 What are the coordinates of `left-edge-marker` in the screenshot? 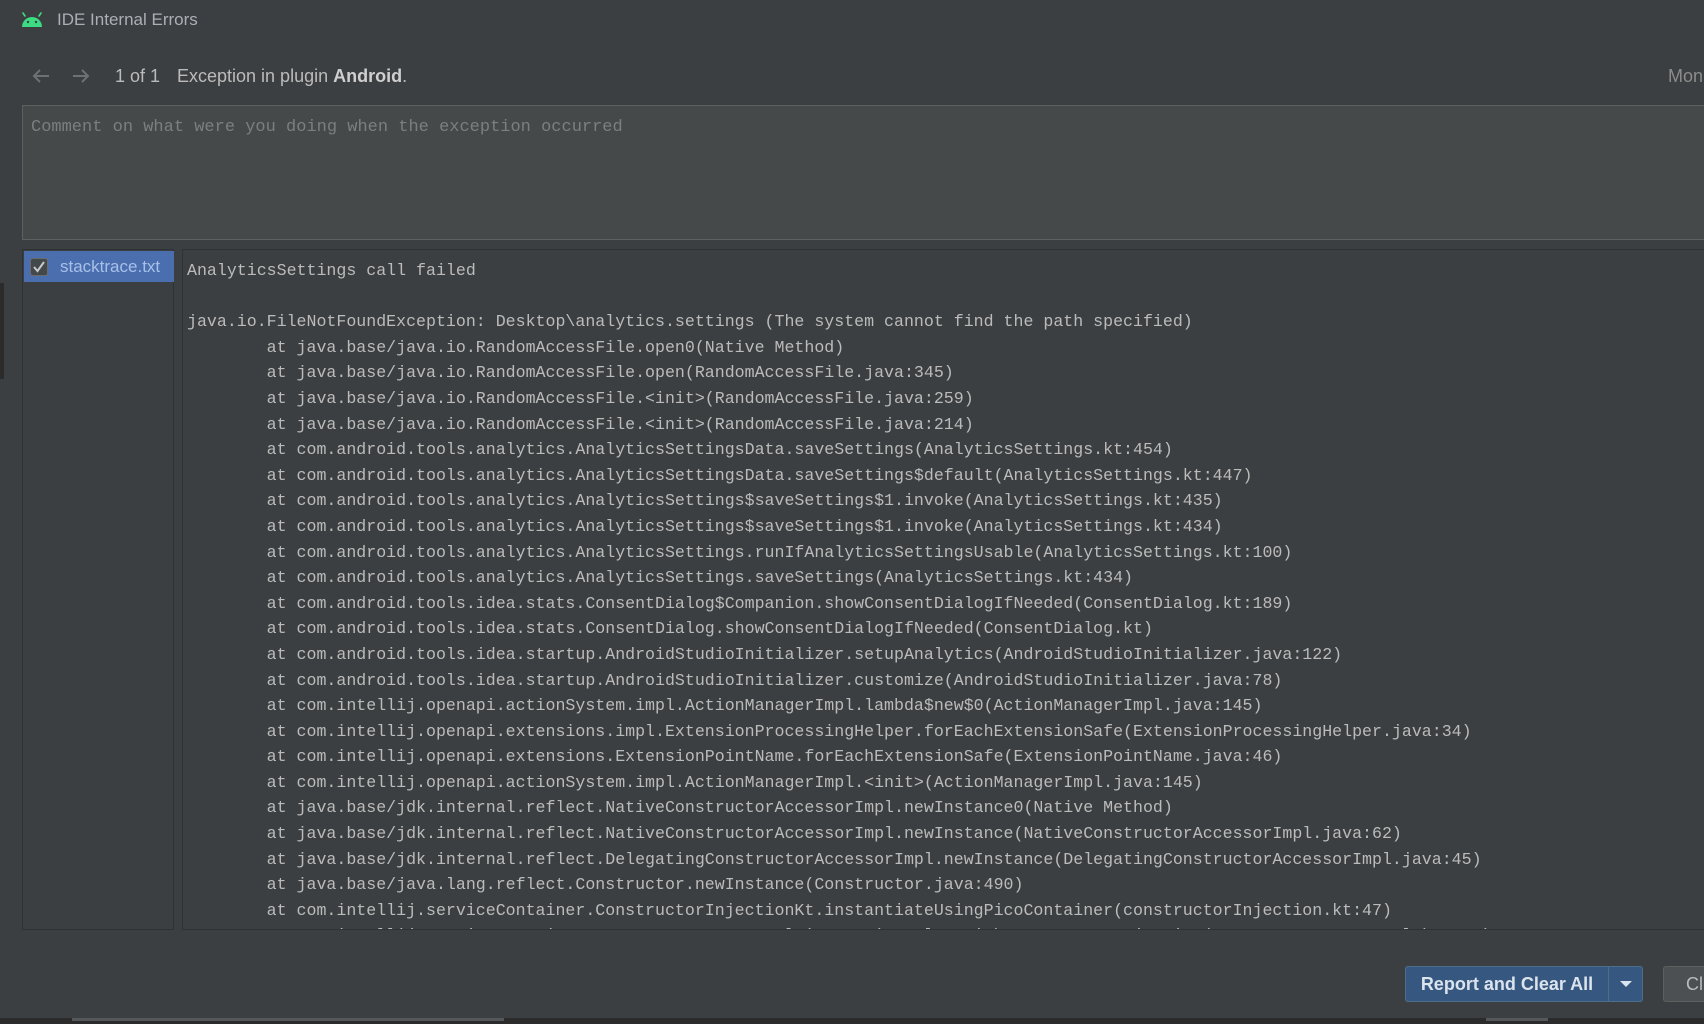 It's located at (2, 331).